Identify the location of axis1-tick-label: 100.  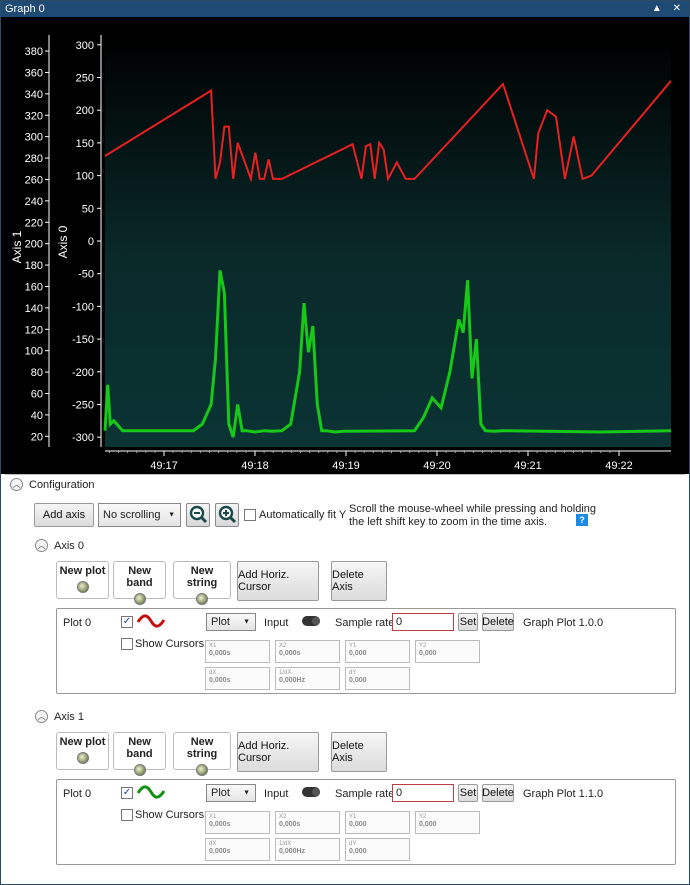
(34, 352).